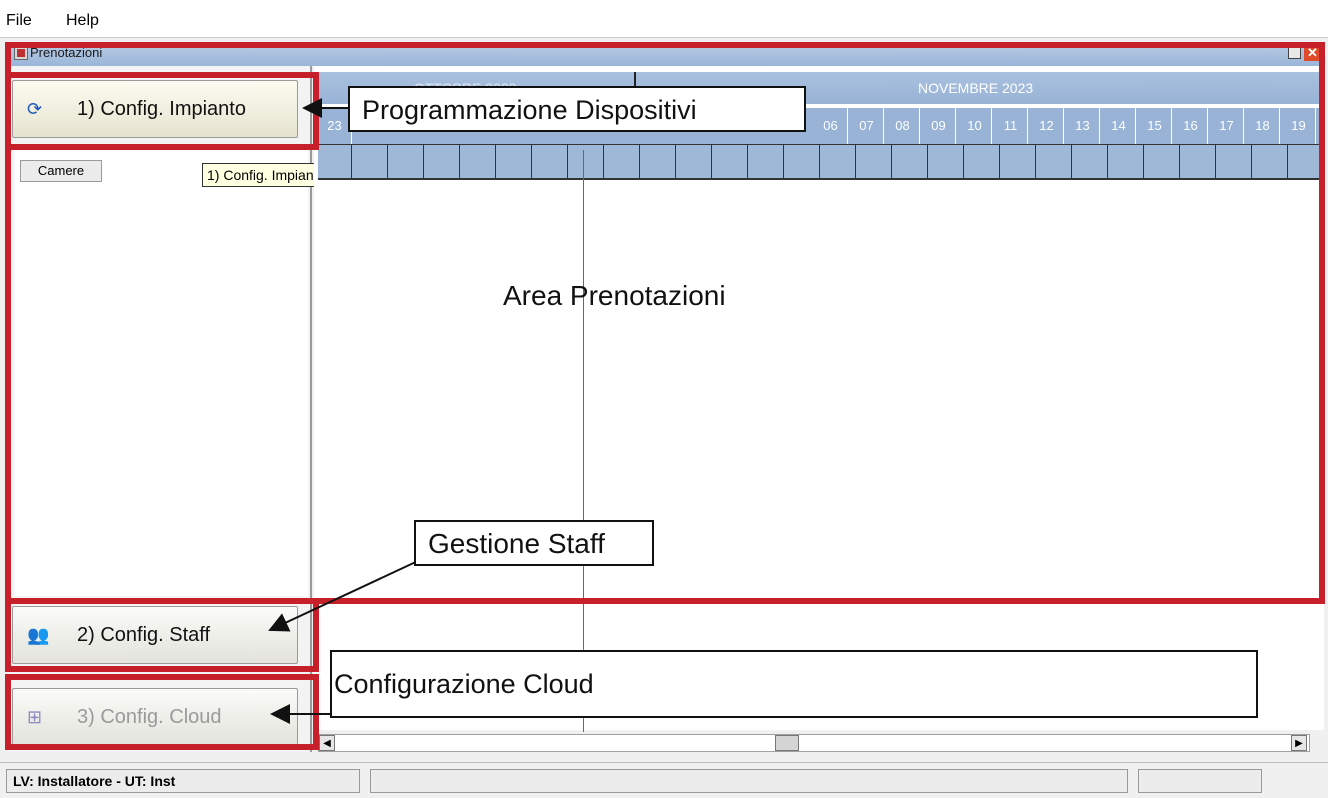 This screenshot has width=1328, height=798. What do you see at coordinates (577, 109) in the screenshot?
I see `callout-programmazione: Programmazione Dispositivi` at bounding box center [577, 109].